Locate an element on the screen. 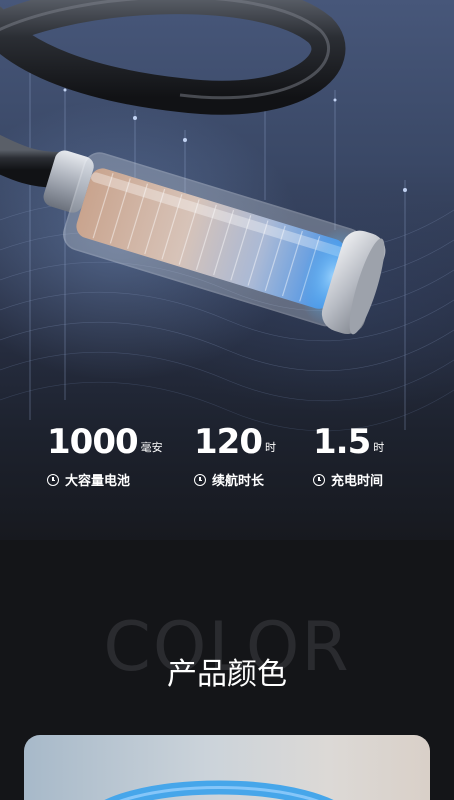 The height and width of the screenshot is (800, 454). product-preview-image is located at coordinates (219, 790).